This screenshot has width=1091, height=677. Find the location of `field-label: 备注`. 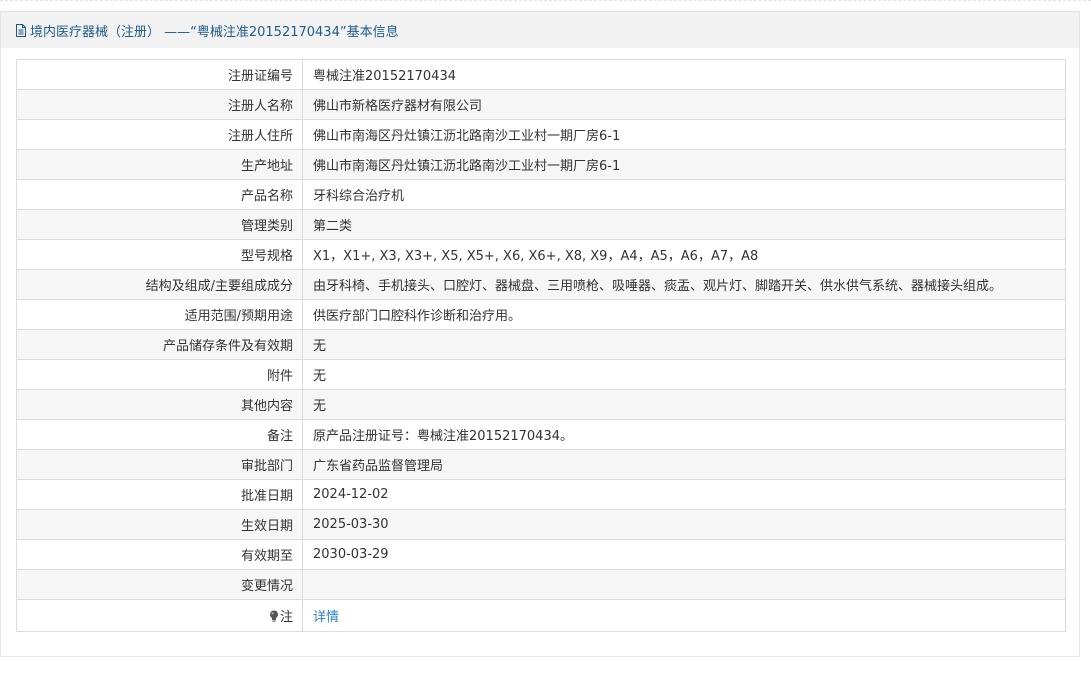

field-label: 备注 is located at coordinates (159, 434).